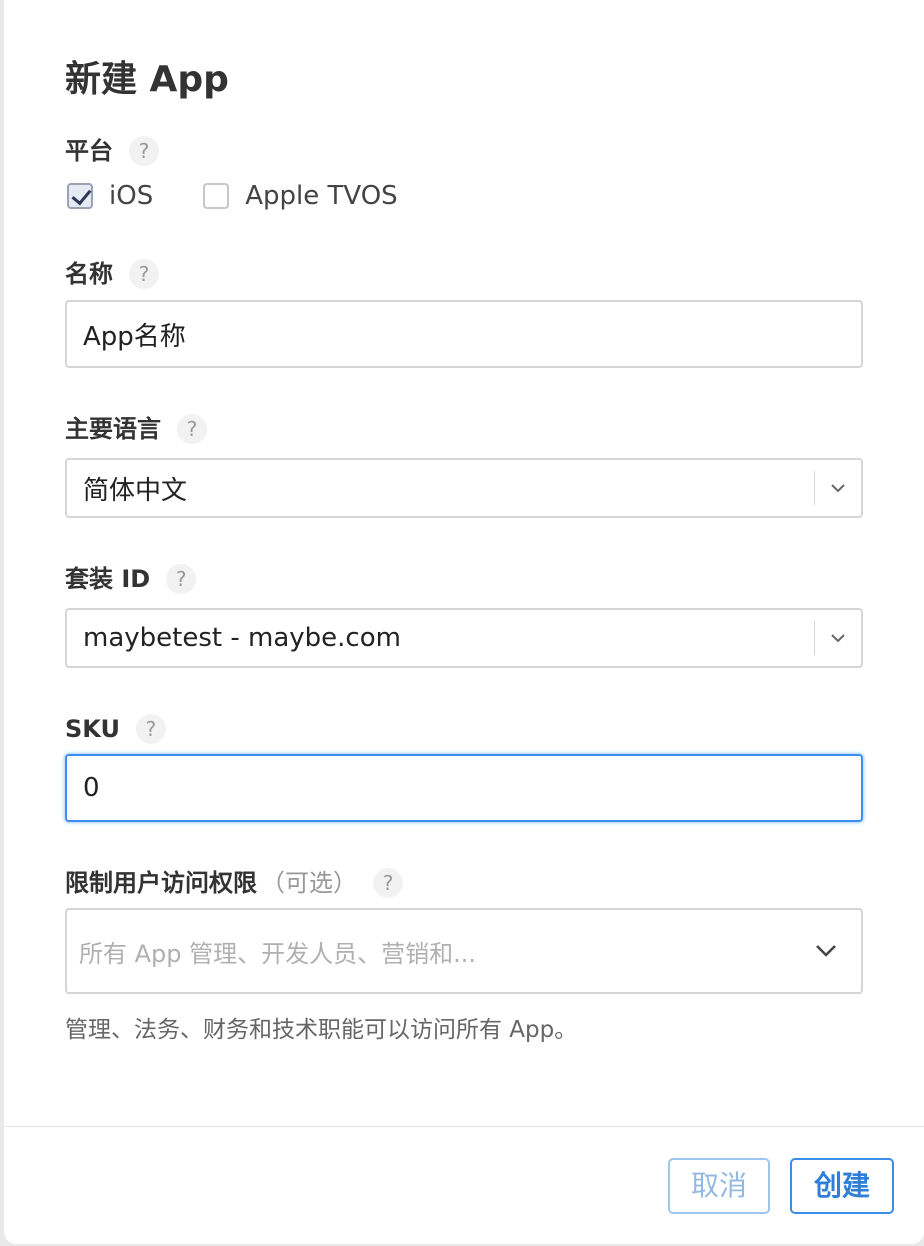 The width and height of the screenshot is (924, 1246). What do you see at coordinates (719, 1186) in the screenshot?
I see `cancel-button: 取消` at bounding box center [719, 1186].